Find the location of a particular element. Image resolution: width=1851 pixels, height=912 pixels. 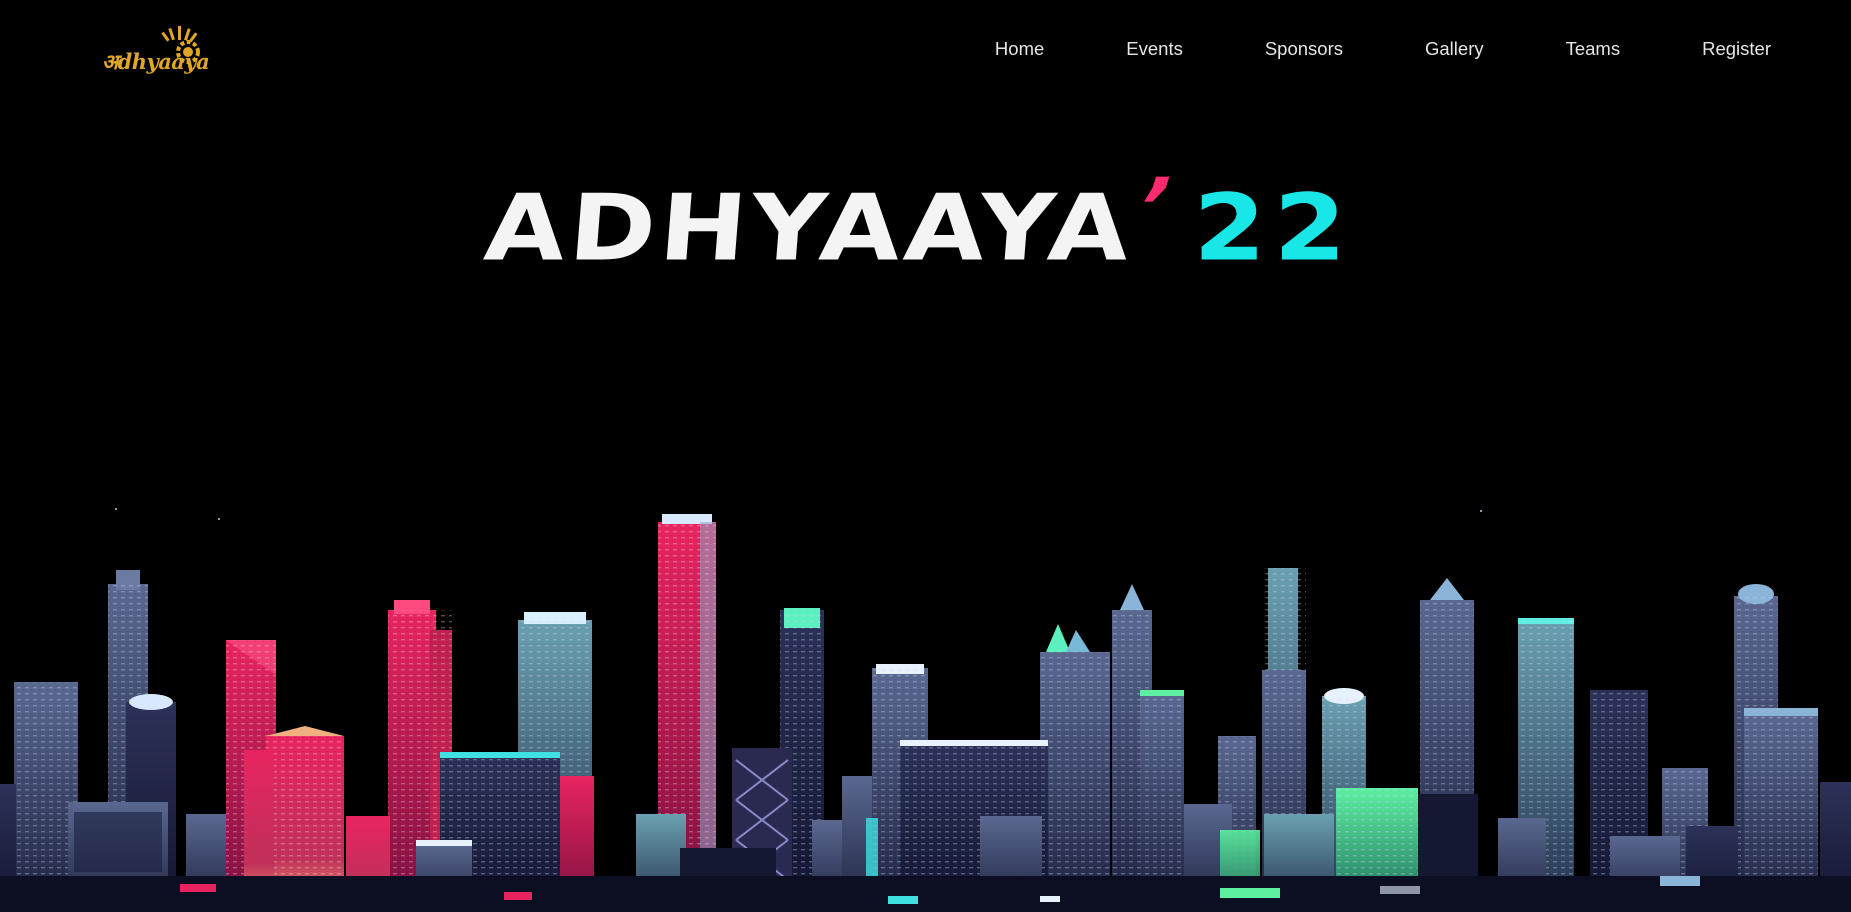

site-logo: अdhyaaya is located at coordinates (154, 55).